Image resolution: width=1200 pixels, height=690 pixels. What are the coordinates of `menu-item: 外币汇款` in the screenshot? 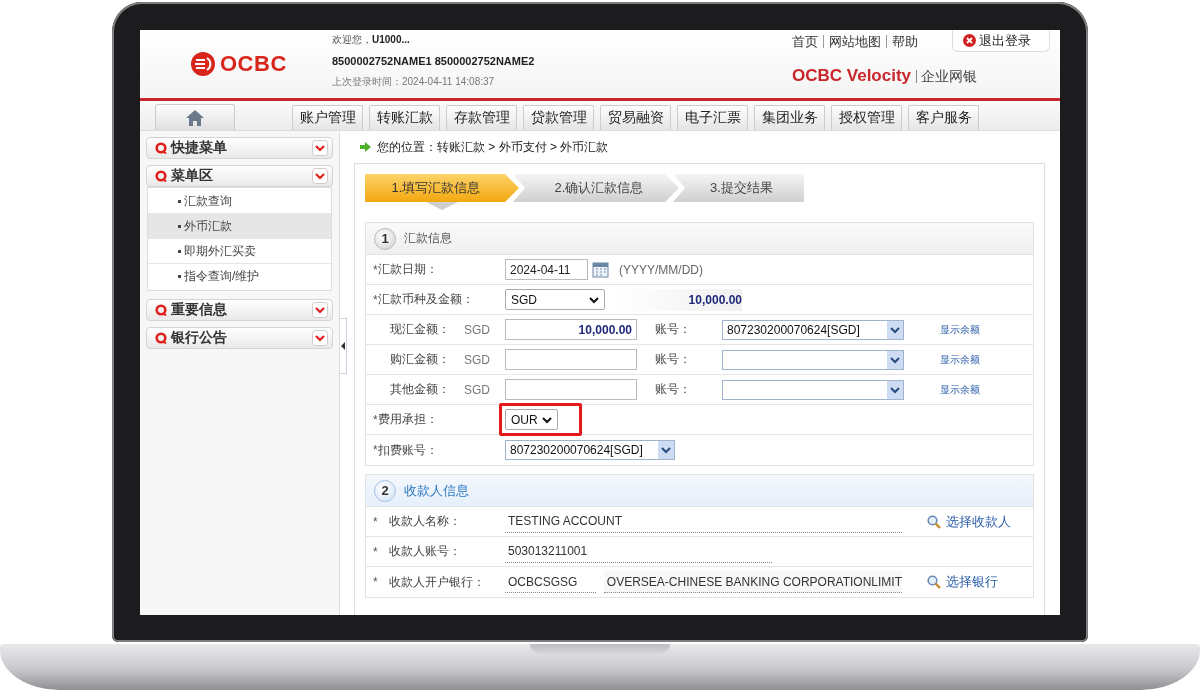 It's located at (239, 226).